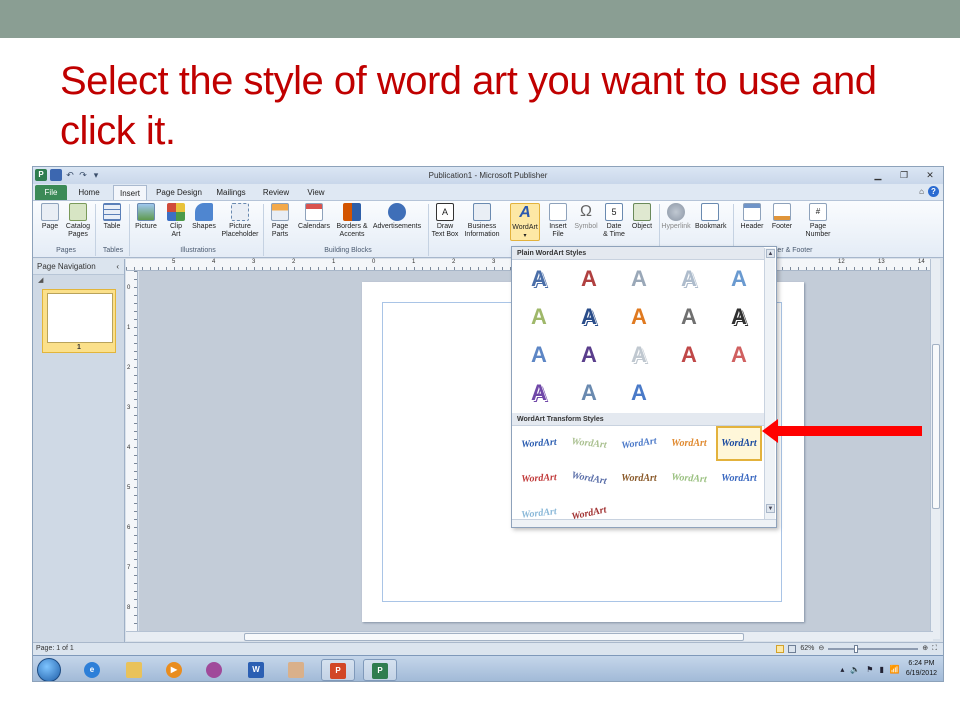 This screenshot has width=960, height=720. What do you see at coordinates (55, 649) in the screenshot?
I see `page-count-status: Page: 1 of 1` at bounding box center [55, 649].